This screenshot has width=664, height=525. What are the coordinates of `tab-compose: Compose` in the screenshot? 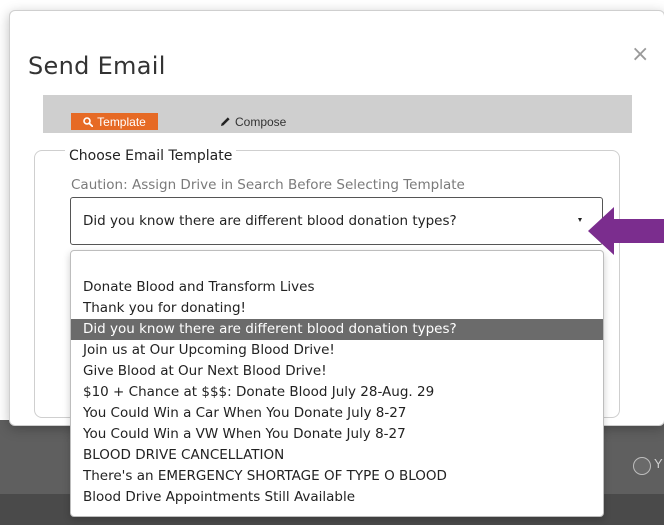 It's located at (253, 121).